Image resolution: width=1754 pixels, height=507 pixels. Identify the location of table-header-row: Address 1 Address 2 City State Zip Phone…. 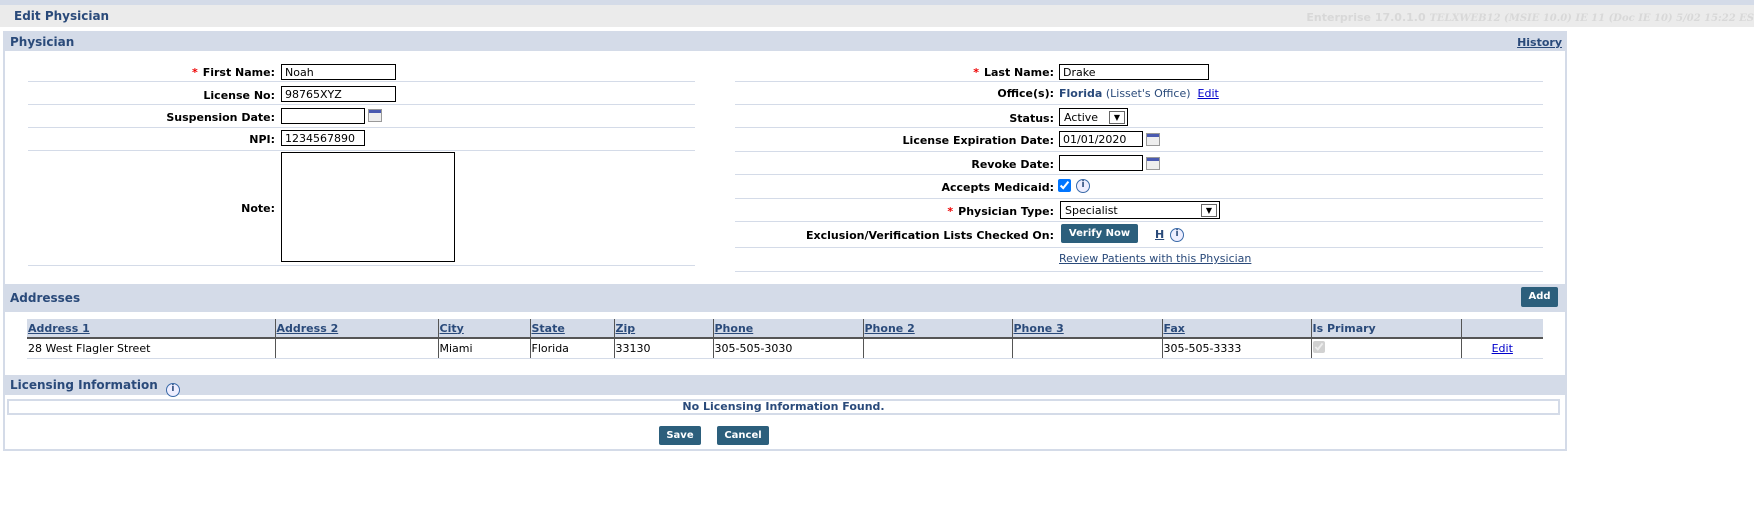
(785, 329).